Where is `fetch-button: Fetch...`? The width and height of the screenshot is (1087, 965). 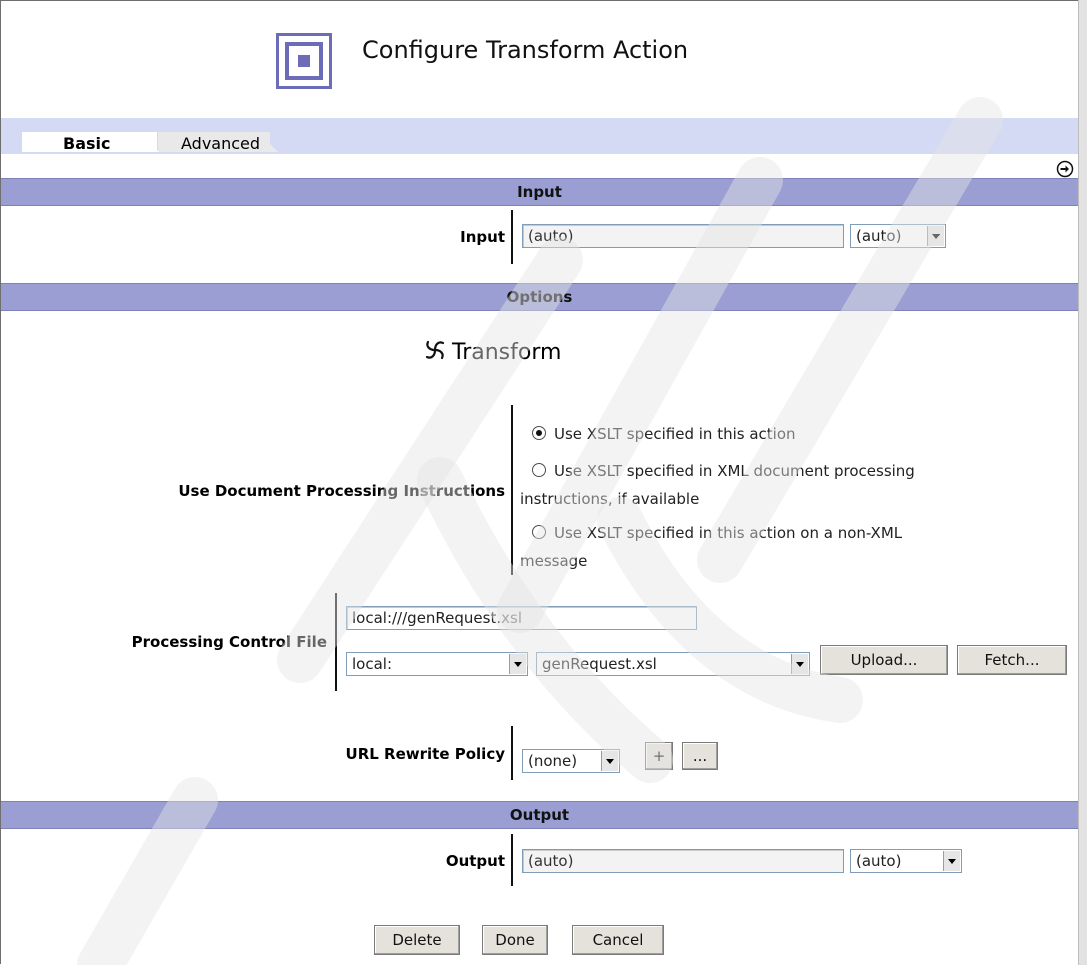
fetch-button: Fetch... is located at coordinates (1012, 660).